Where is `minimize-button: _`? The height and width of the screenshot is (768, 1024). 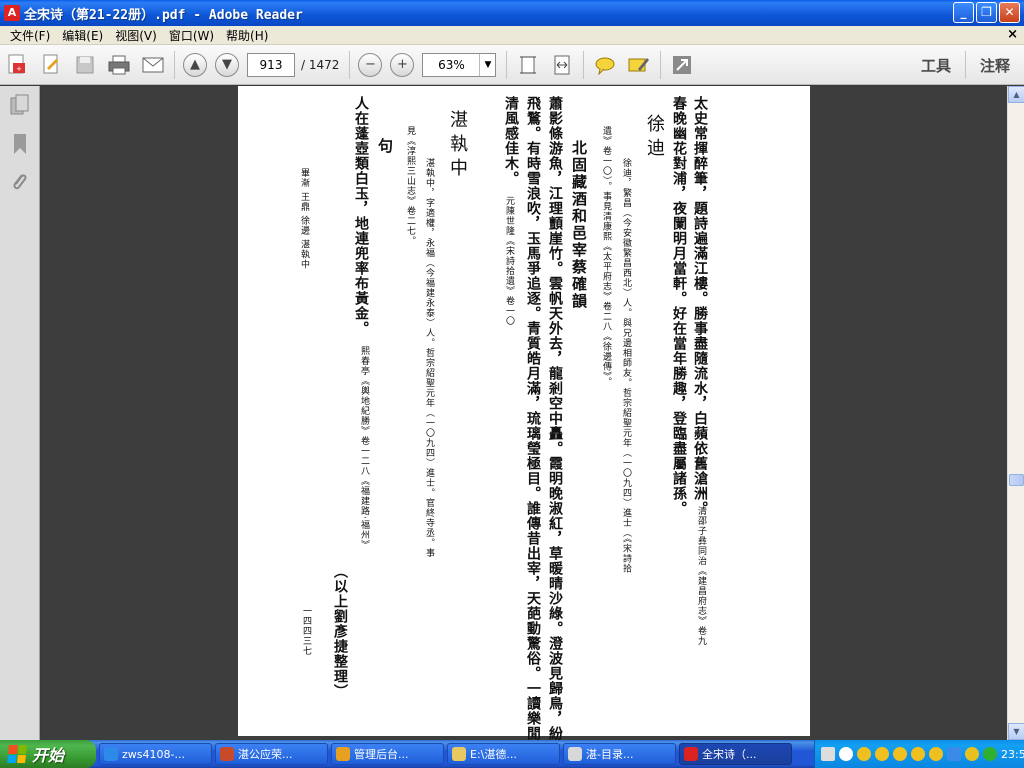 minimize-button: _ is located at coordinates (963, 12).